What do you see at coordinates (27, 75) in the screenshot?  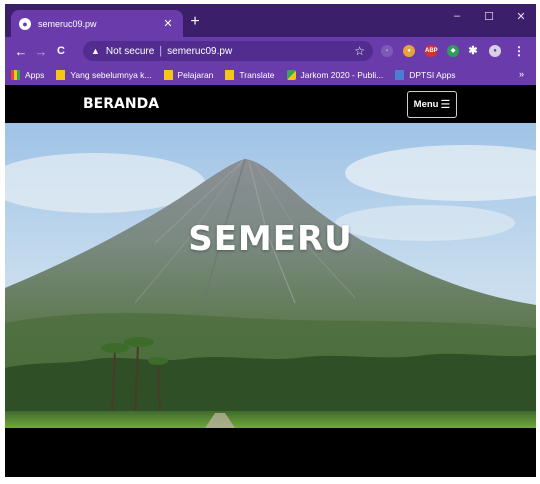 I see `bookmark-apps: Apps` at bounding box center [27, 75].